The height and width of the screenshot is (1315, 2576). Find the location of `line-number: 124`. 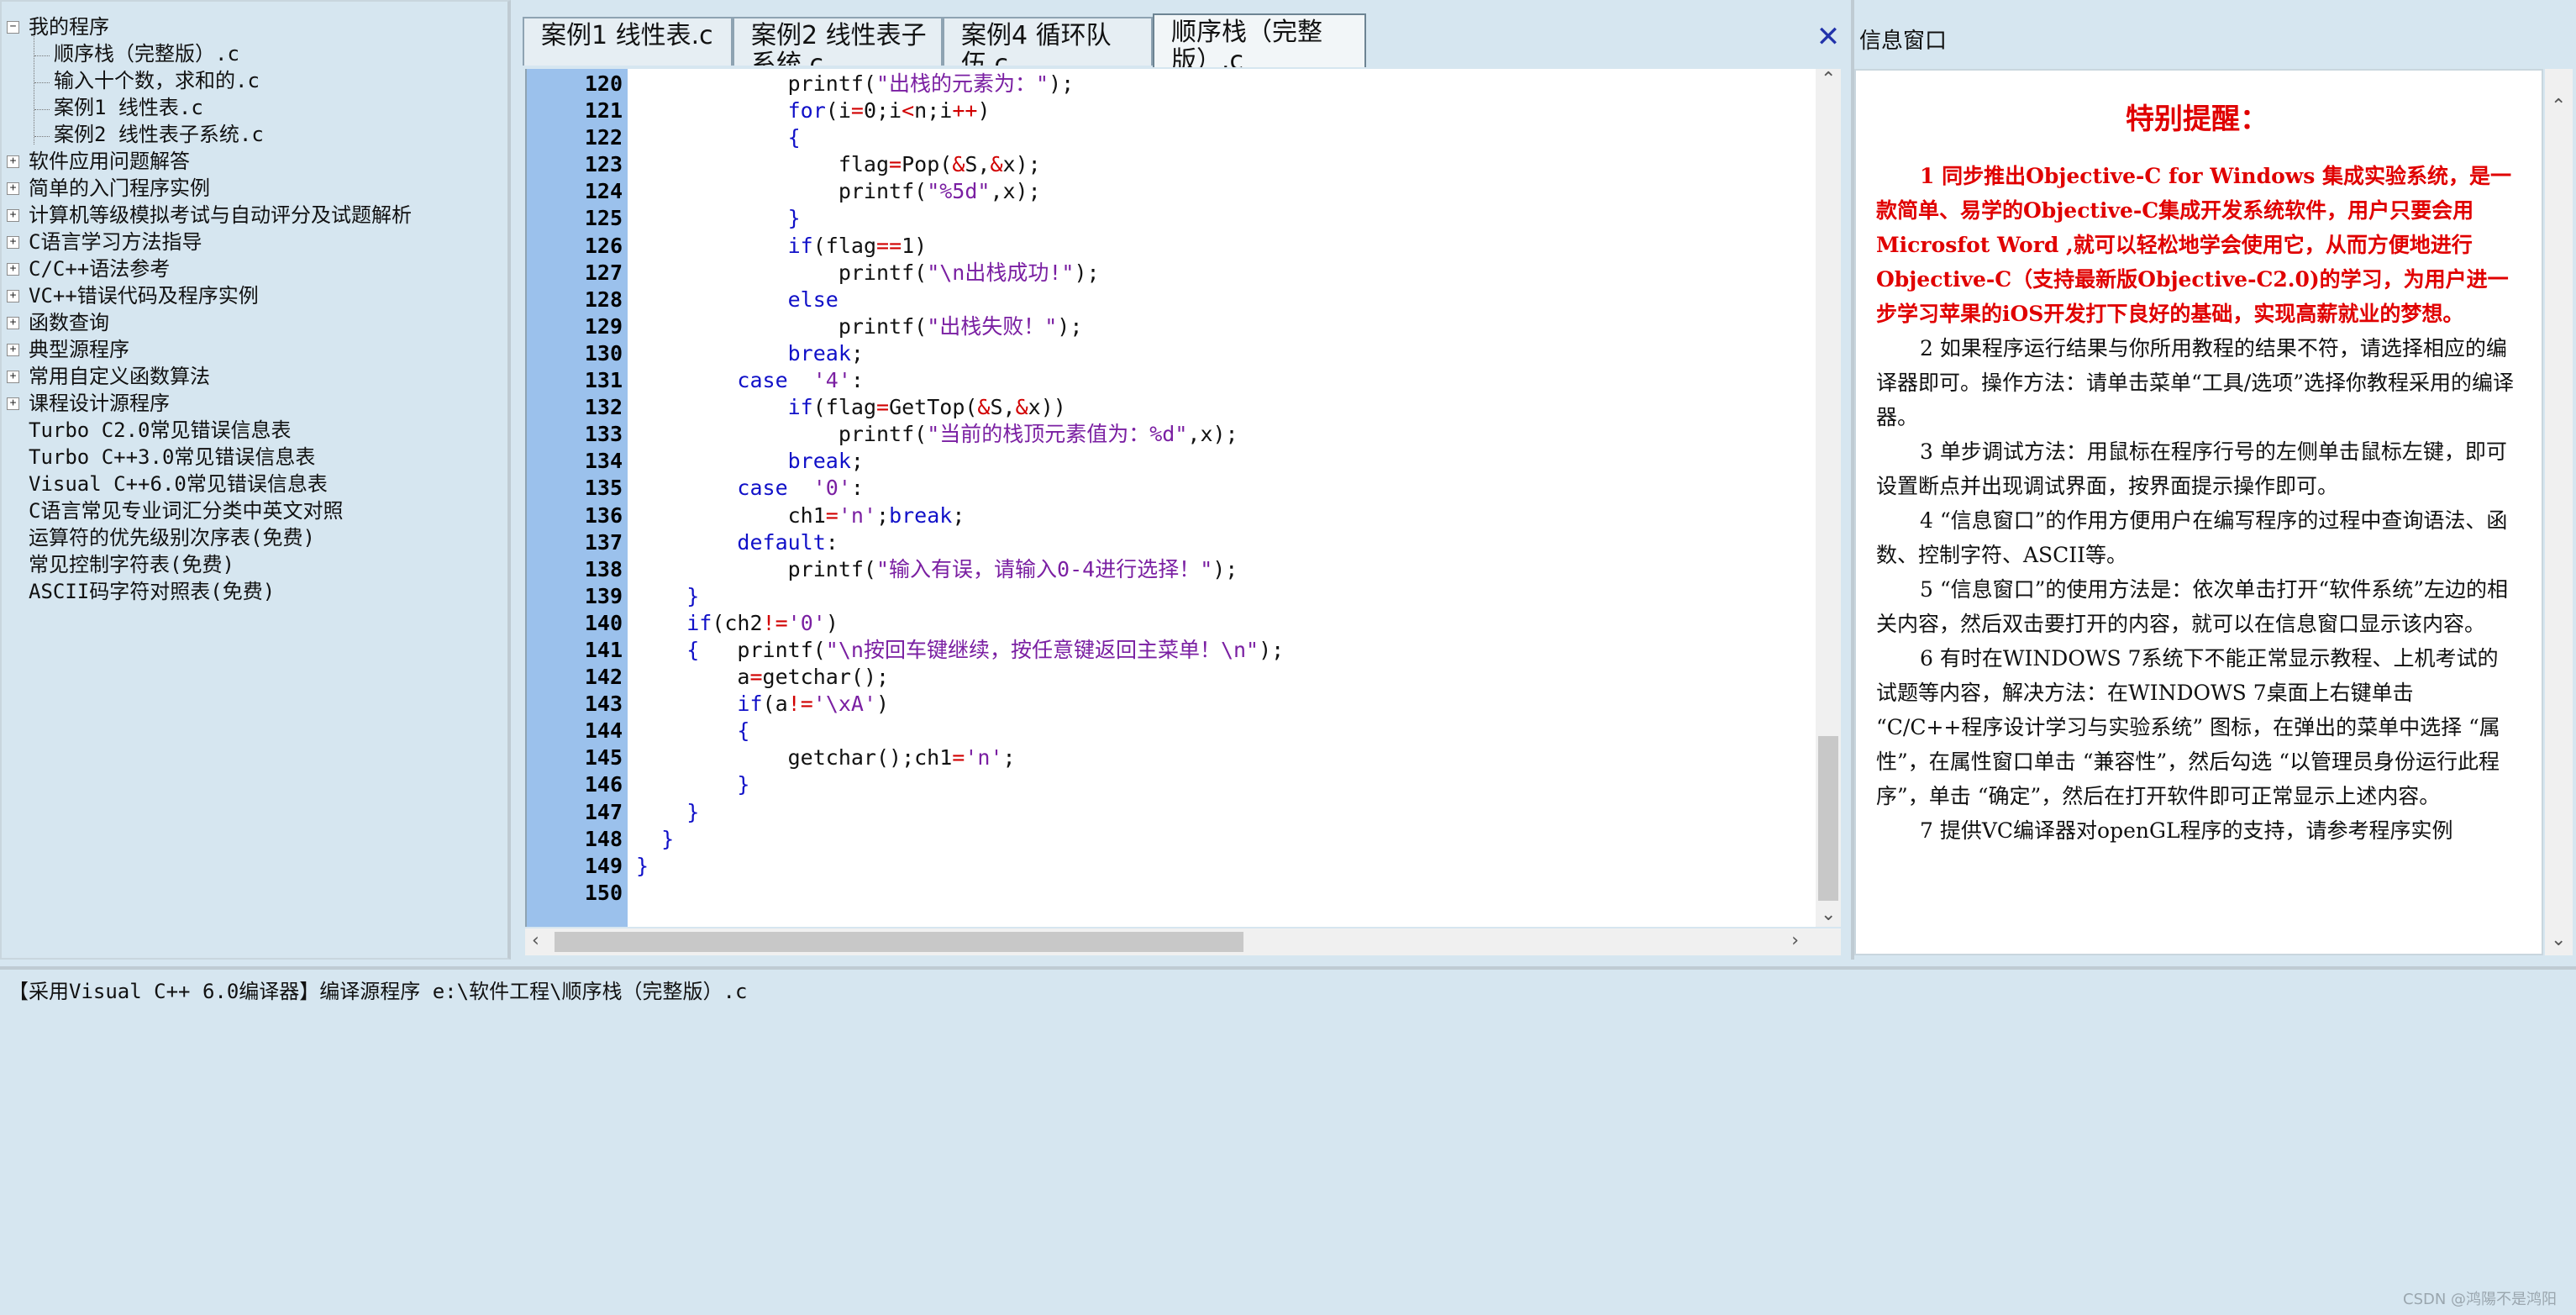

line-number: 124 is located at coordinates (575, 192).